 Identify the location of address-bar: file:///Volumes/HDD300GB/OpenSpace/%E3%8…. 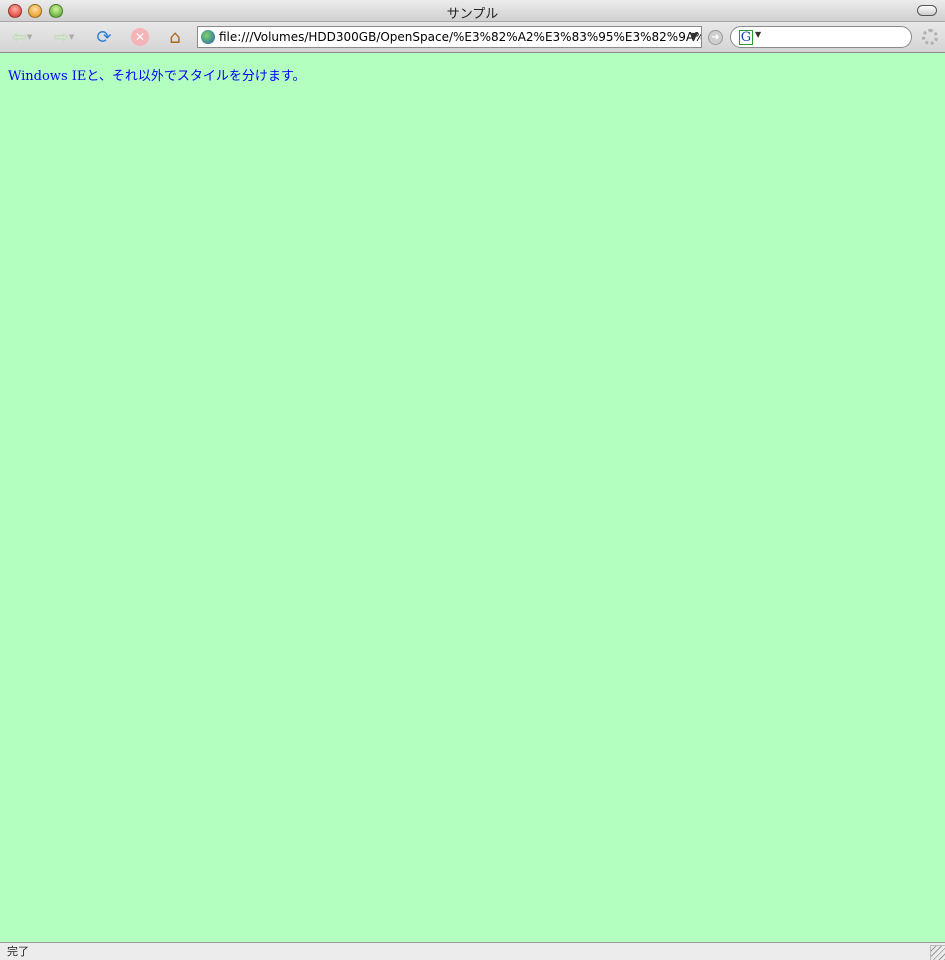
(449, 37).